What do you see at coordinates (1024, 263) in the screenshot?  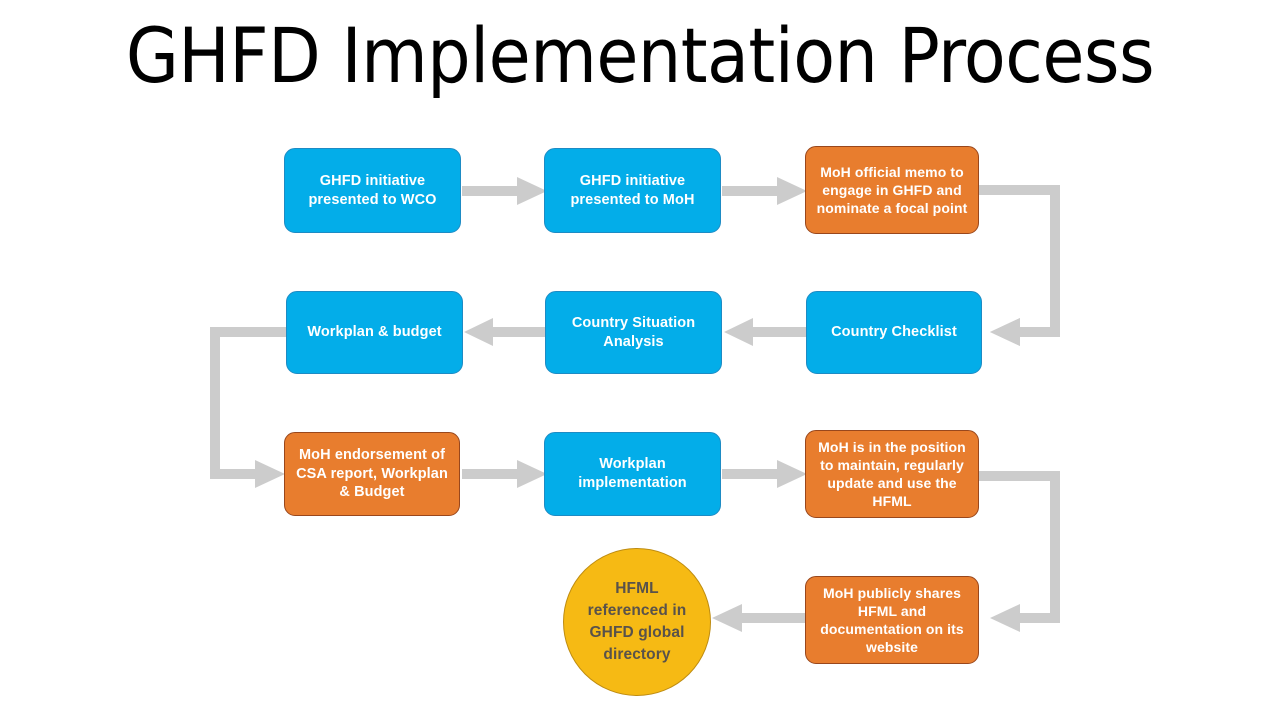 I see `connector-moh-memo-to-country-checklist` at bounding box center [1024, 263].